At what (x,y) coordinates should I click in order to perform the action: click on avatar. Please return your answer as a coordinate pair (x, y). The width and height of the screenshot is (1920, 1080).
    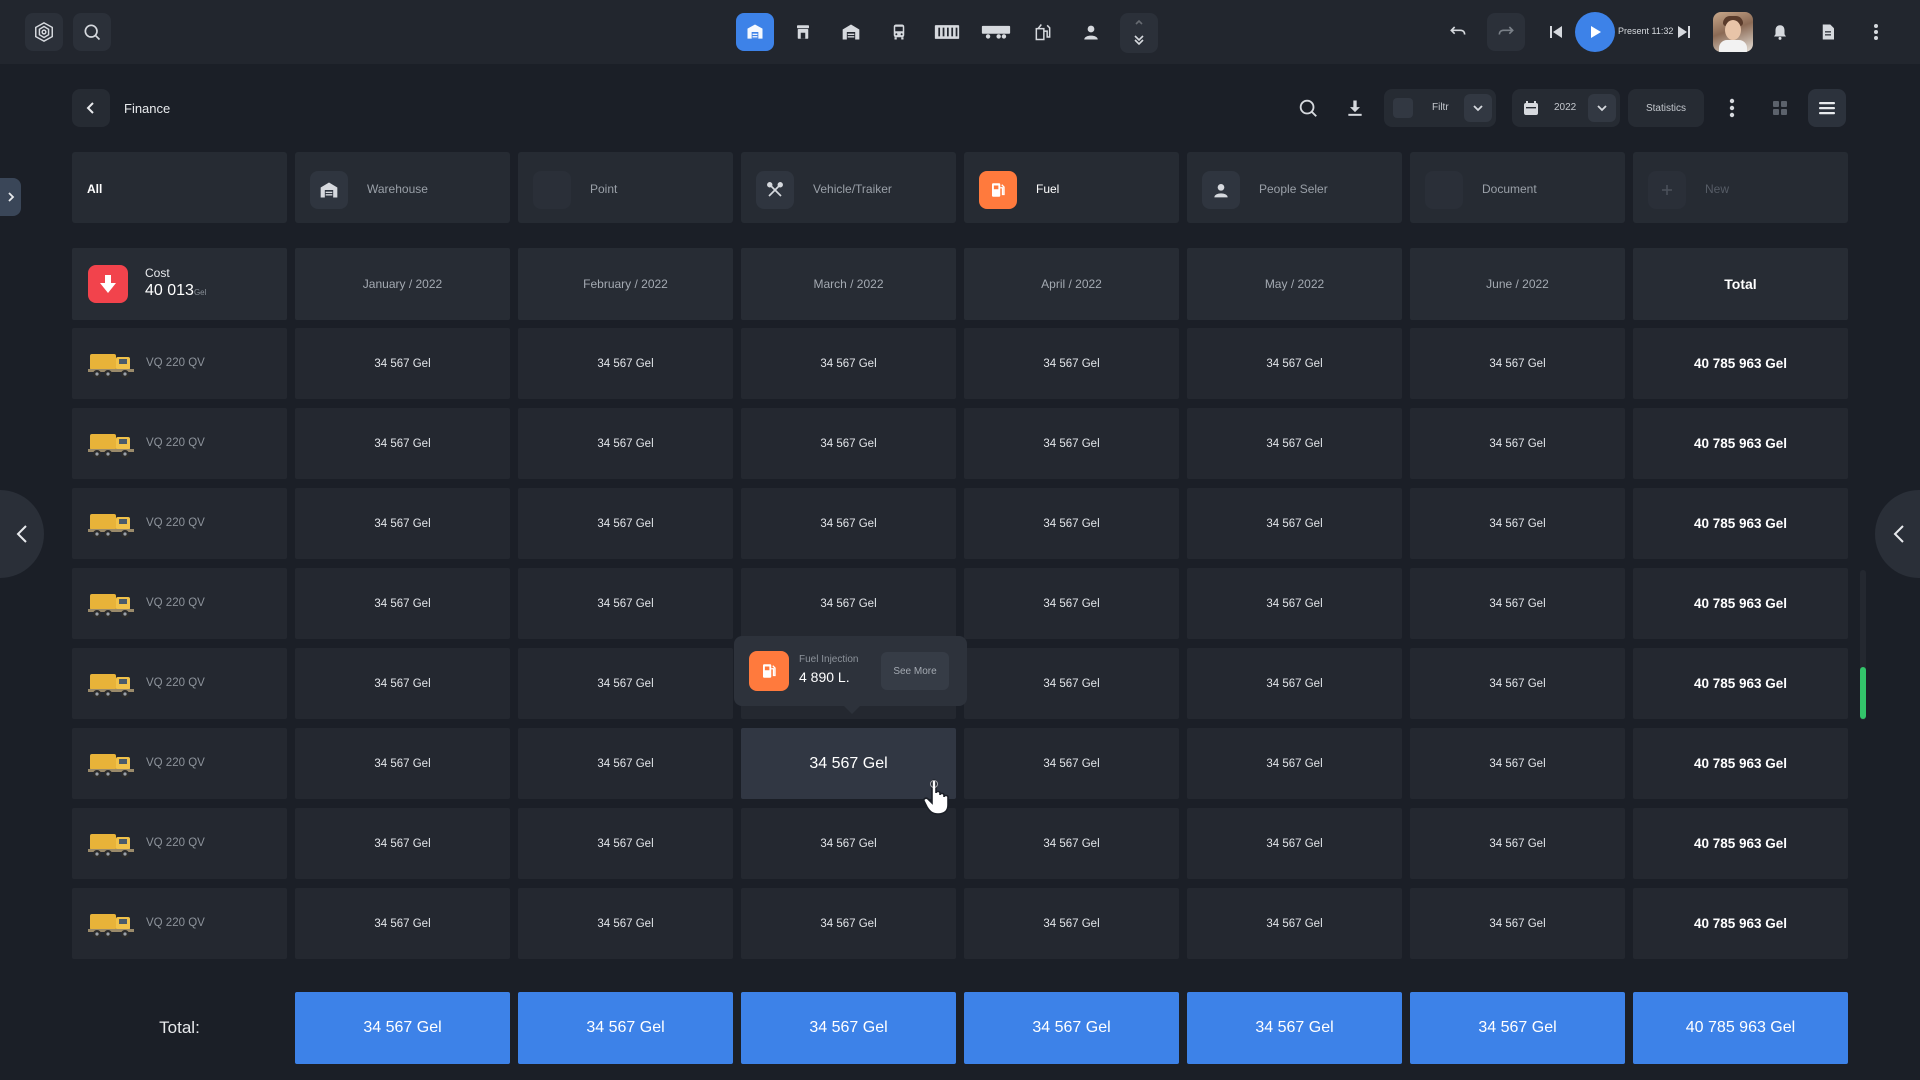
    Looking at the image, I should click on (1733, 32).